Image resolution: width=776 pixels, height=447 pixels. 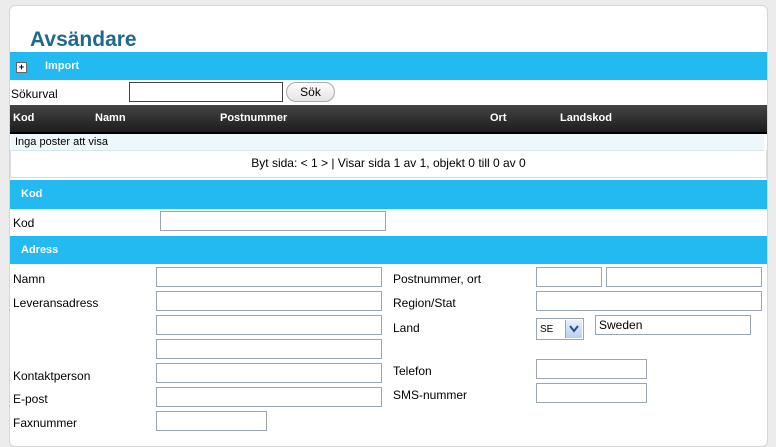 I want to click on import-section-header: + Import, so click(x=388, y=66).